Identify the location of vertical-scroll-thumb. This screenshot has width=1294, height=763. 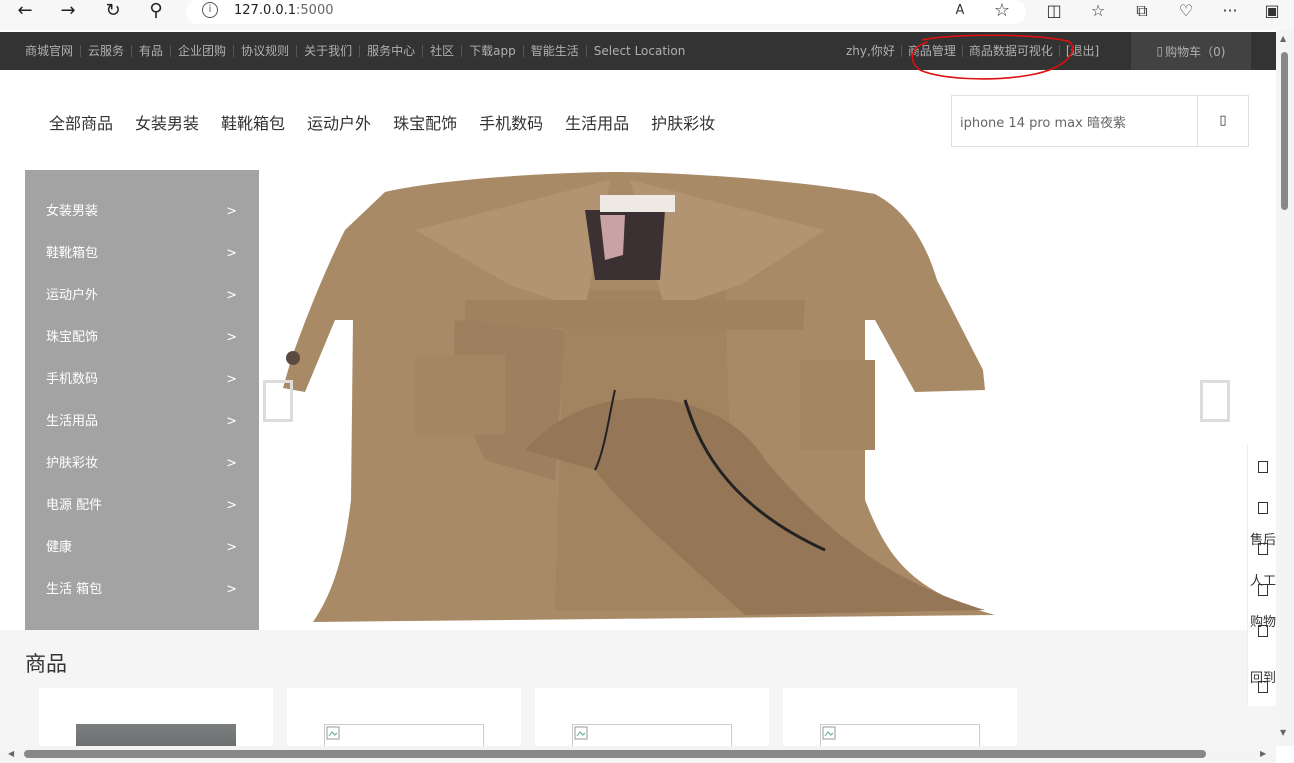
(1284, 131).